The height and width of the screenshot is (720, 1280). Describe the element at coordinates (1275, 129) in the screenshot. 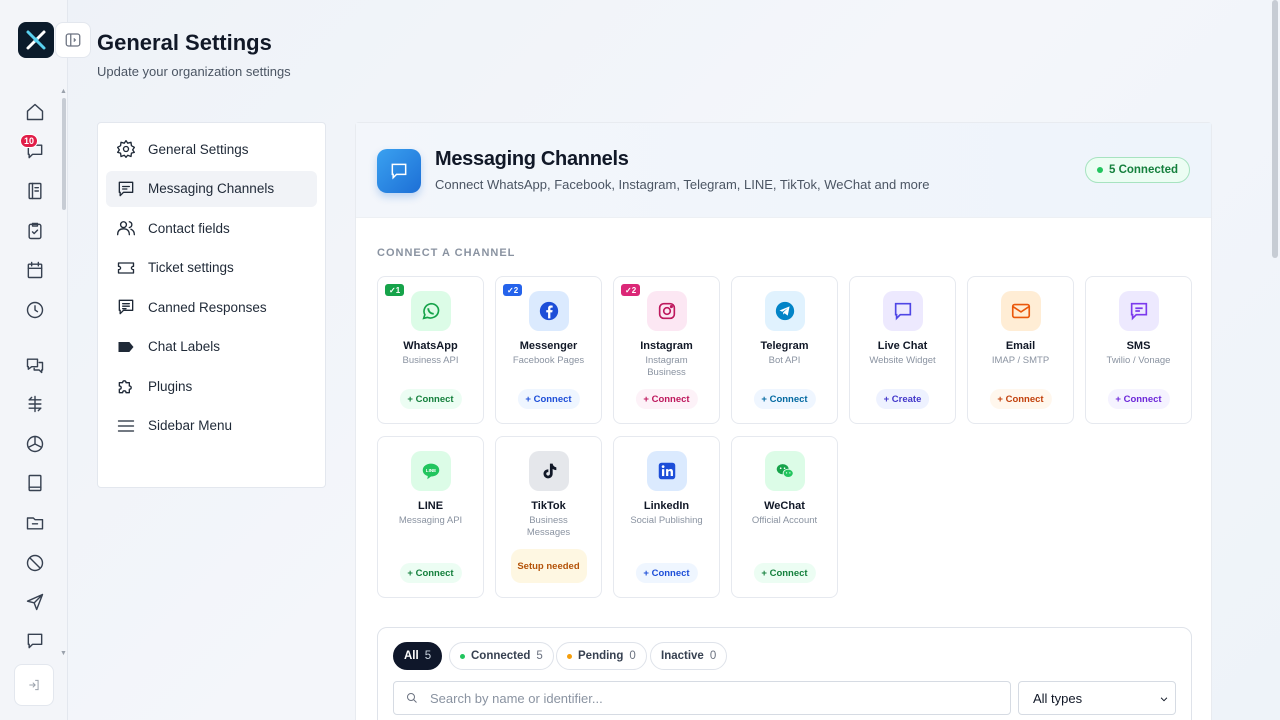

I see `page-scrollbar` at that location.